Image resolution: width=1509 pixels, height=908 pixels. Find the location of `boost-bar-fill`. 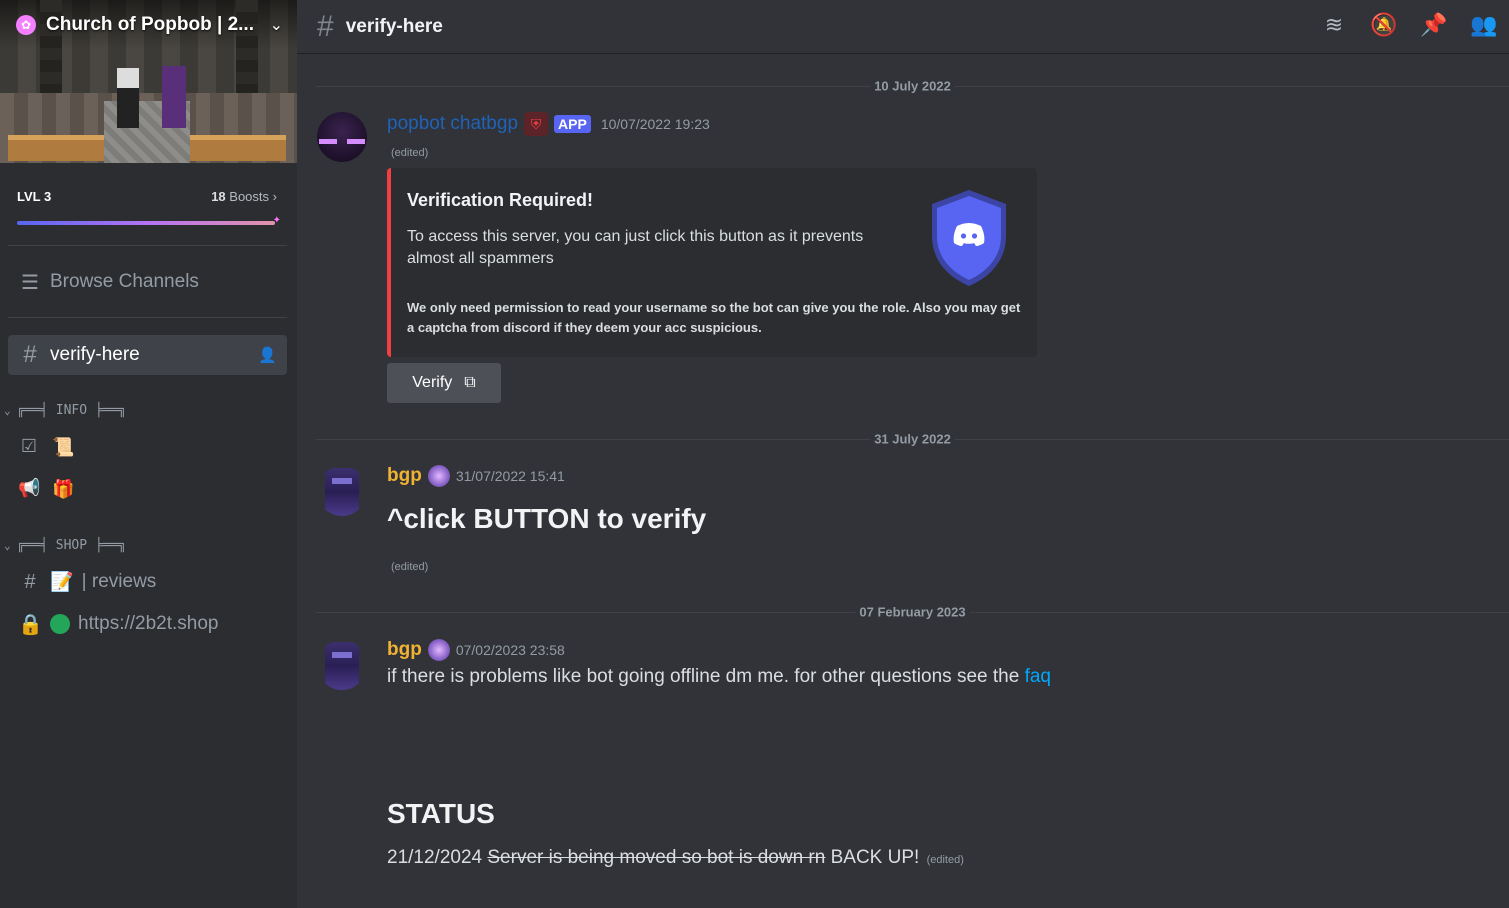

boost-bar-fill is located at coordinates (146, 223).